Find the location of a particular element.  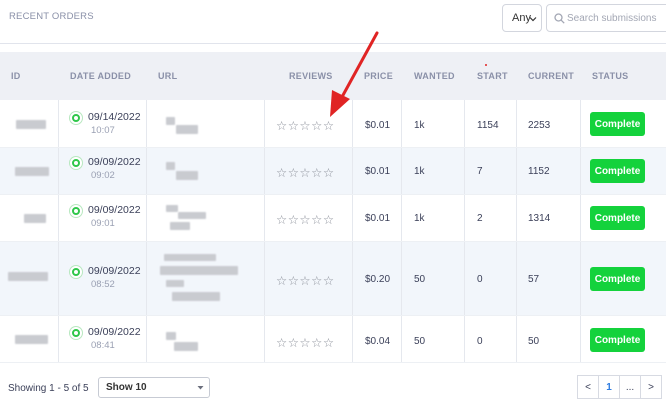

column-header-start: START is located at coordinates (492, 76).